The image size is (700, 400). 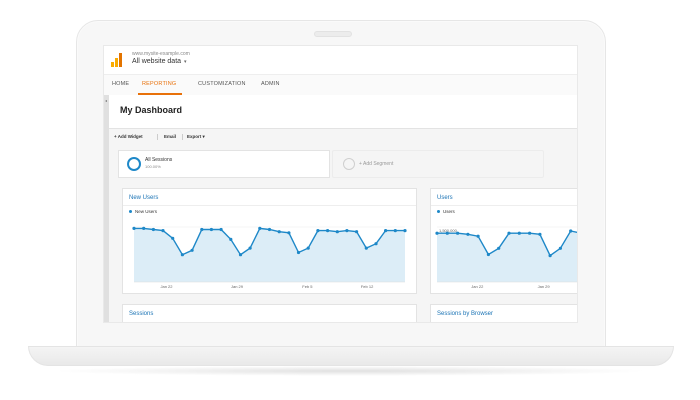 I want to click on property-selector: All website data ▾, so click(x=159, y=61).